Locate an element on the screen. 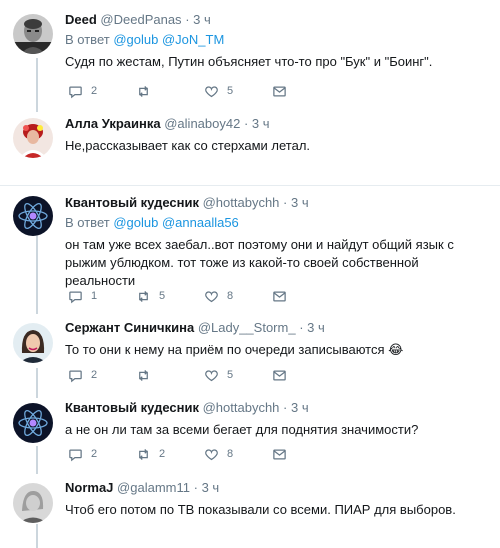 This screenshot has height=548, width=500. author-name: Алла Украинка is located at coordinates (113, 123).